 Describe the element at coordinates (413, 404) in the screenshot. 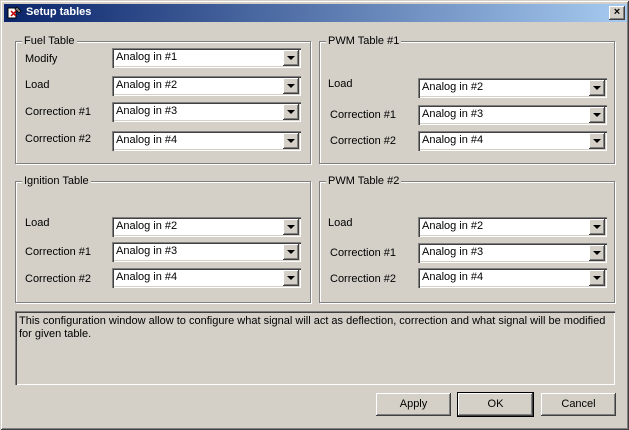

I see `apply-button: Apply` at that location.